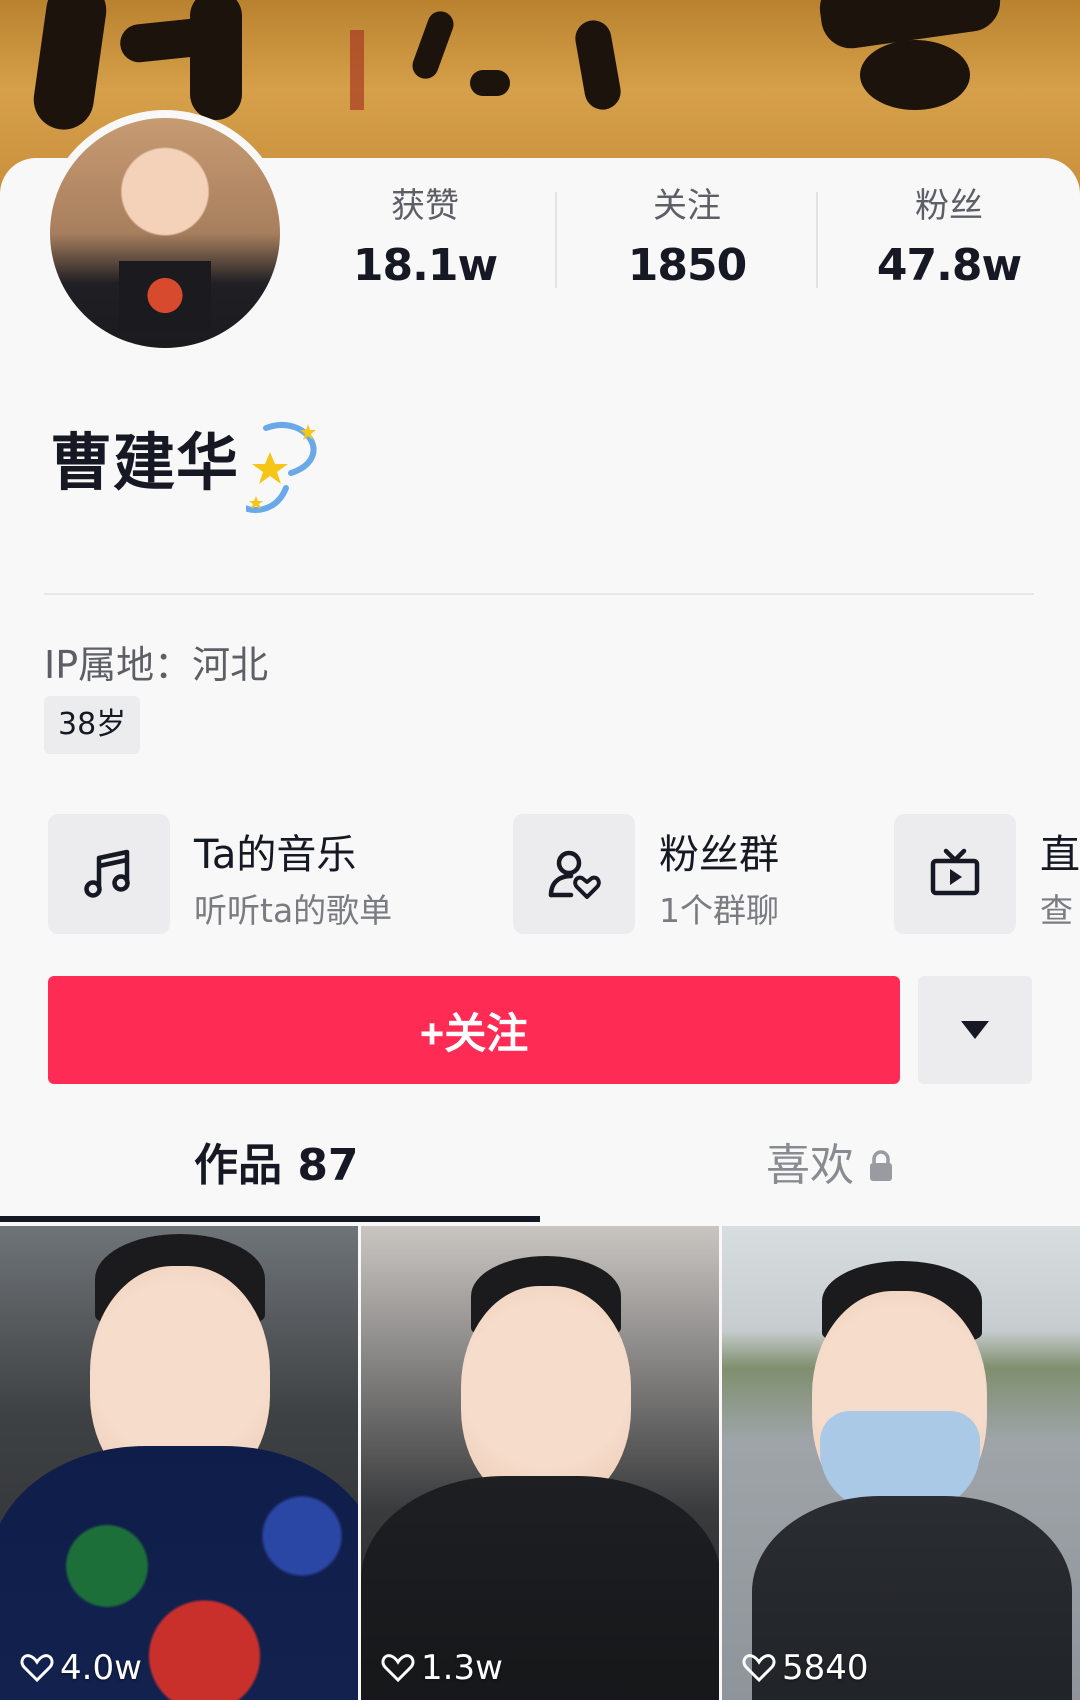  I want to click on music-entry: Ta的音乐 听听ta的歌单, so click(258, 874).